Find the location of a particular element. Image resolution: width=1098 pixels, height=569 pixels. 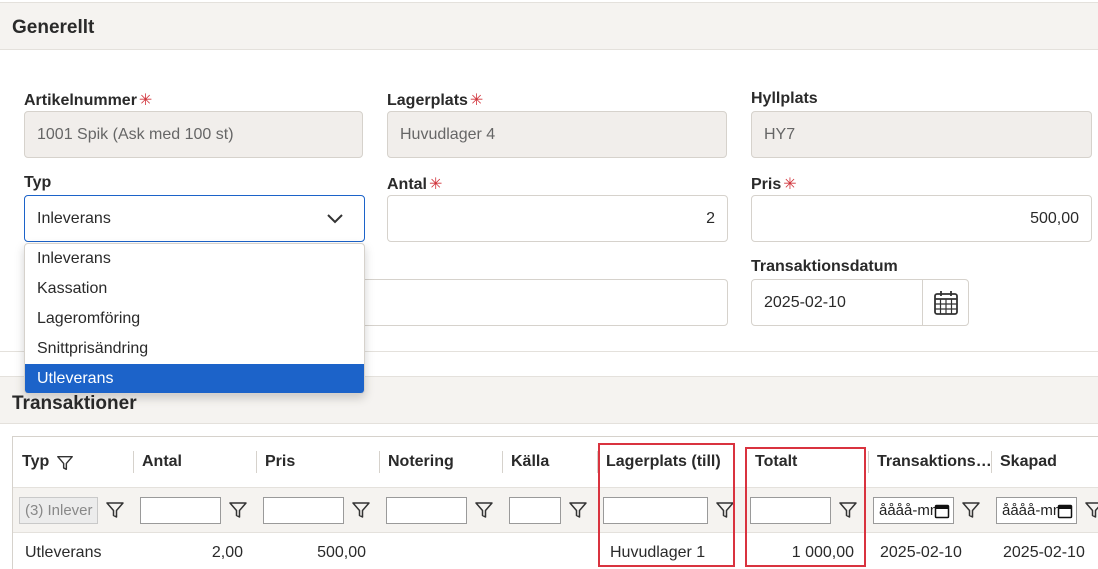

cell-typ: Utleverans is located at coordinates (63, 552).